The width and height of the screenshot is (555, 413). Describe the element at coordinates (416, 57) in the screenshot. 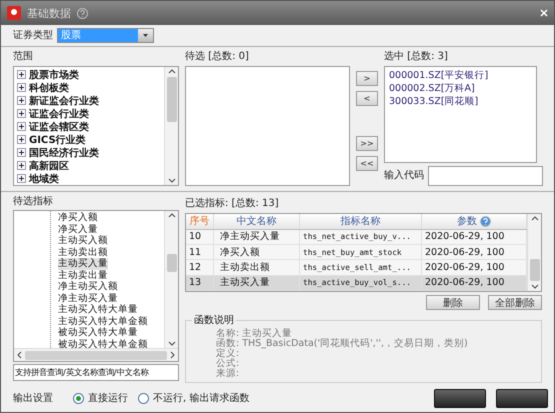

I see `section-label: 选中 [总数: 3]` at that location.